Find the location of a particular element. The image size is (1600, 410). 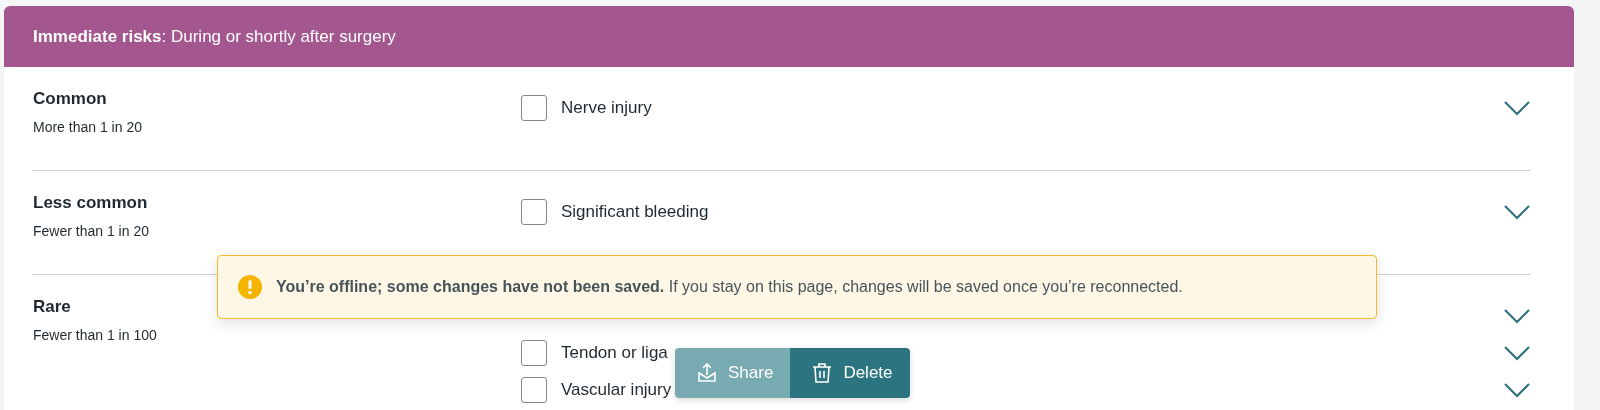

risk-label: Tendon or liga is located at coordinates (614, 352).